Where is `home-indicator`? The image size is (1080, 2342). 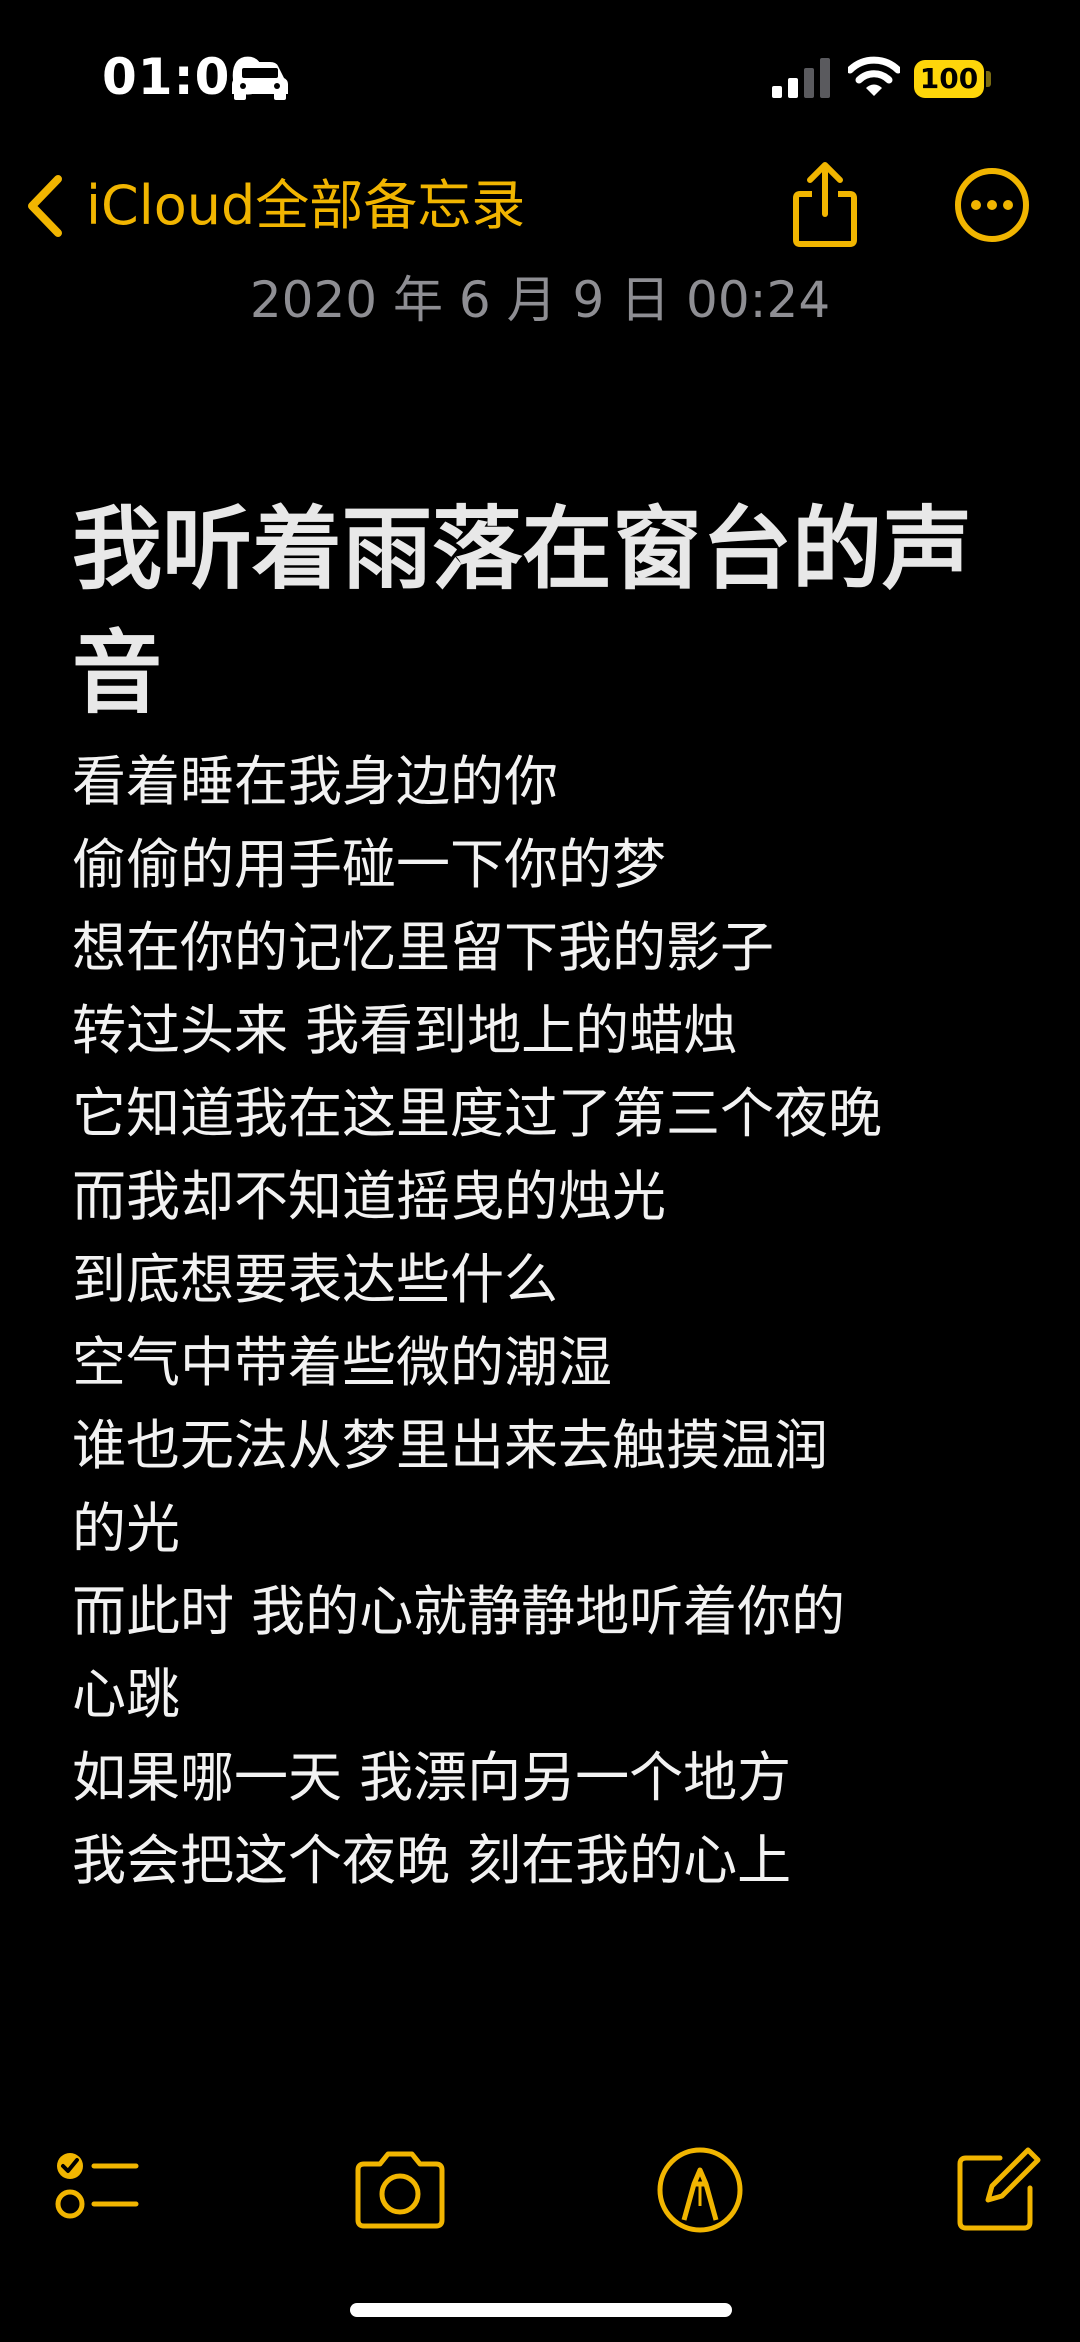
home-indicator is located at coordinates (541, 2310).